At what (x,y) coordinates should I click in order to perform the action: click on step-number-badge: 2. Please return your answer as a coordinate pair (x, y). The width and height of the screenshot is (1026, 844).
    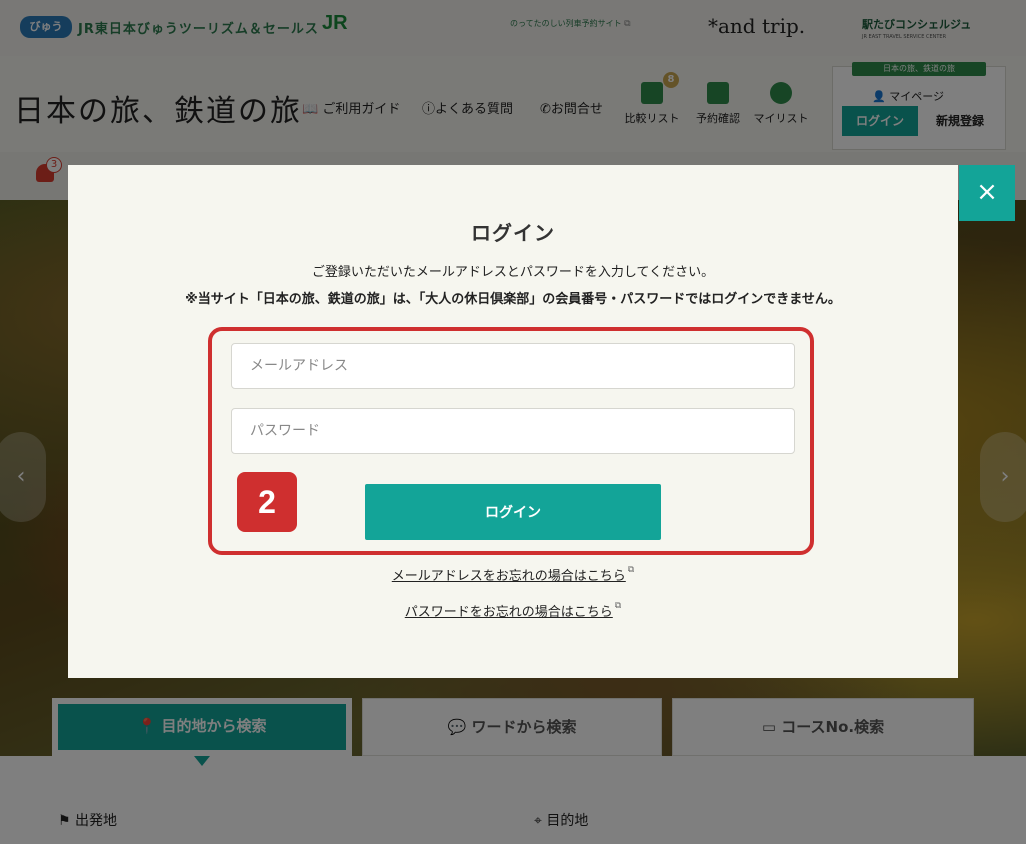
    Looking at the image, I should click on (267, 502).